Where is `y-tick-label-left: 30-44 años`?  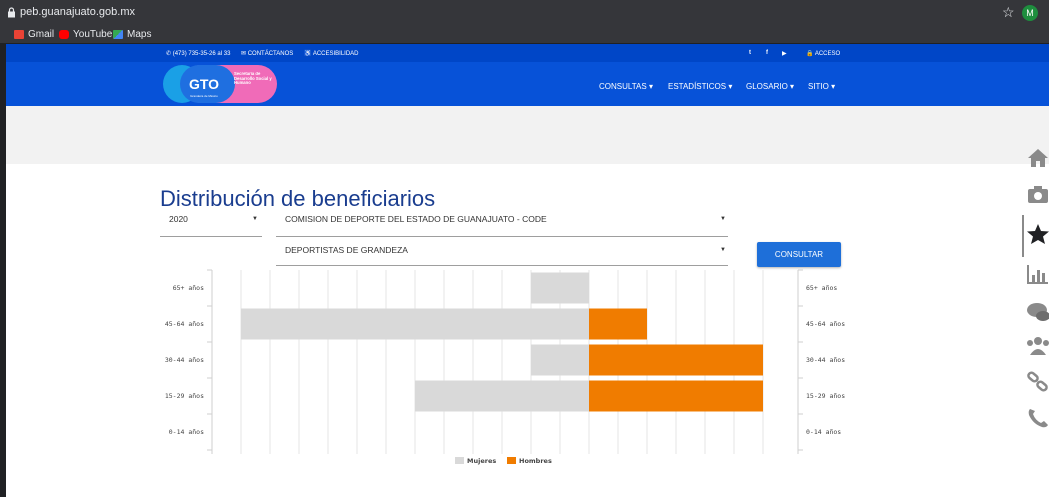
y-tick-label-left: 30-44 años is located at coordinates (184, 360).